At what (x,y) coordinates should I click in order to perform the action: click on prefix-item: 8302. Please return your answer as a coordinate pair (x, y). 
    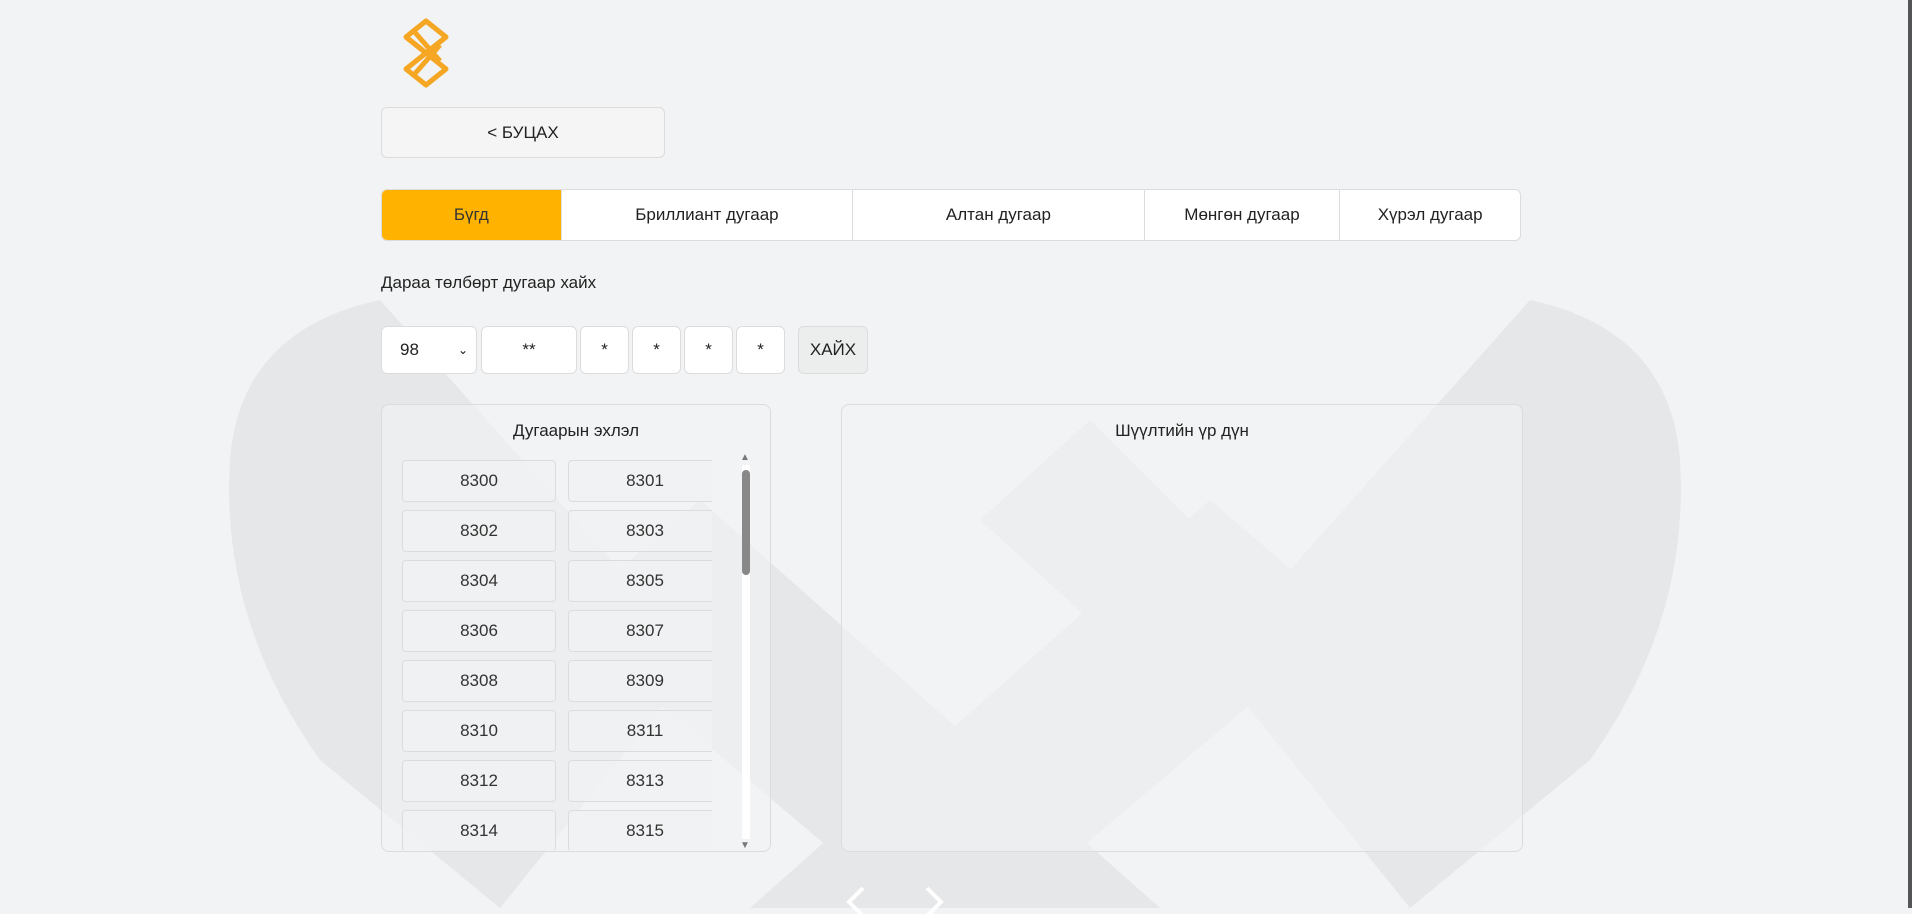
    Looking at the image, I should click on (479, 531).